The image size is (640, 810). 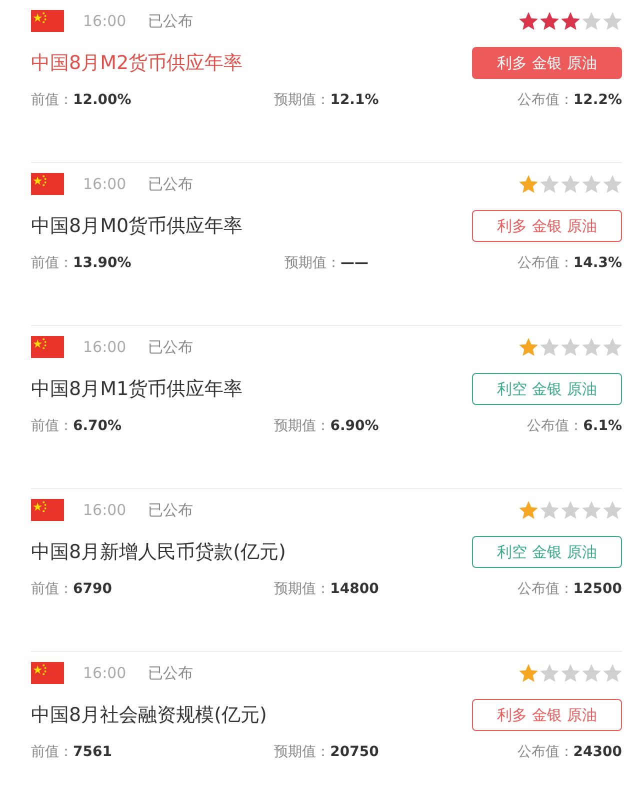 What do you see at coordinates (354, 263) in the screenshot?
I see `value-number: ——` at bounding box center [354, 263].